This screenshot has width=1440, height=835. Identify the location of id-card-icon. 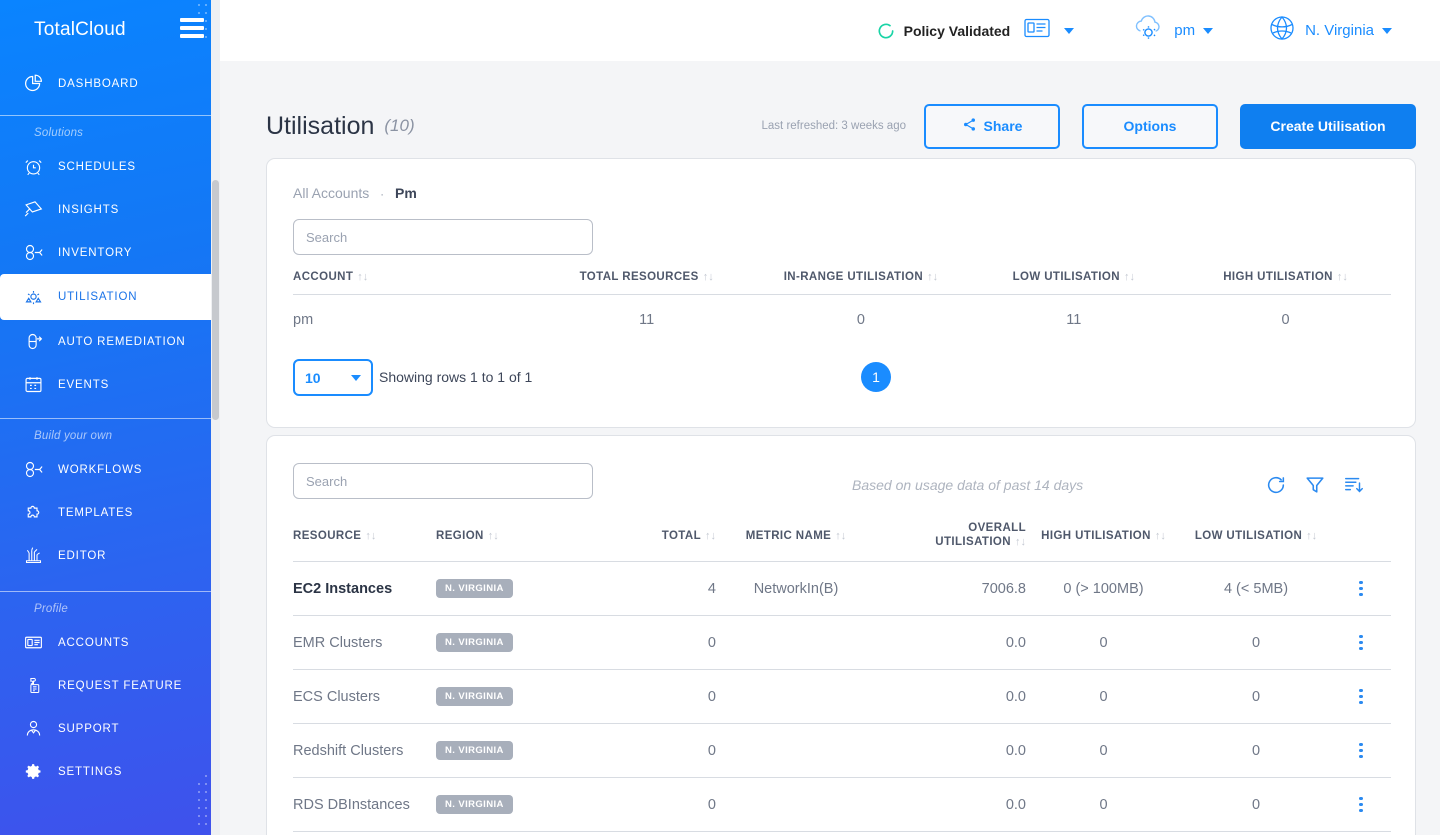
(1037, 30).